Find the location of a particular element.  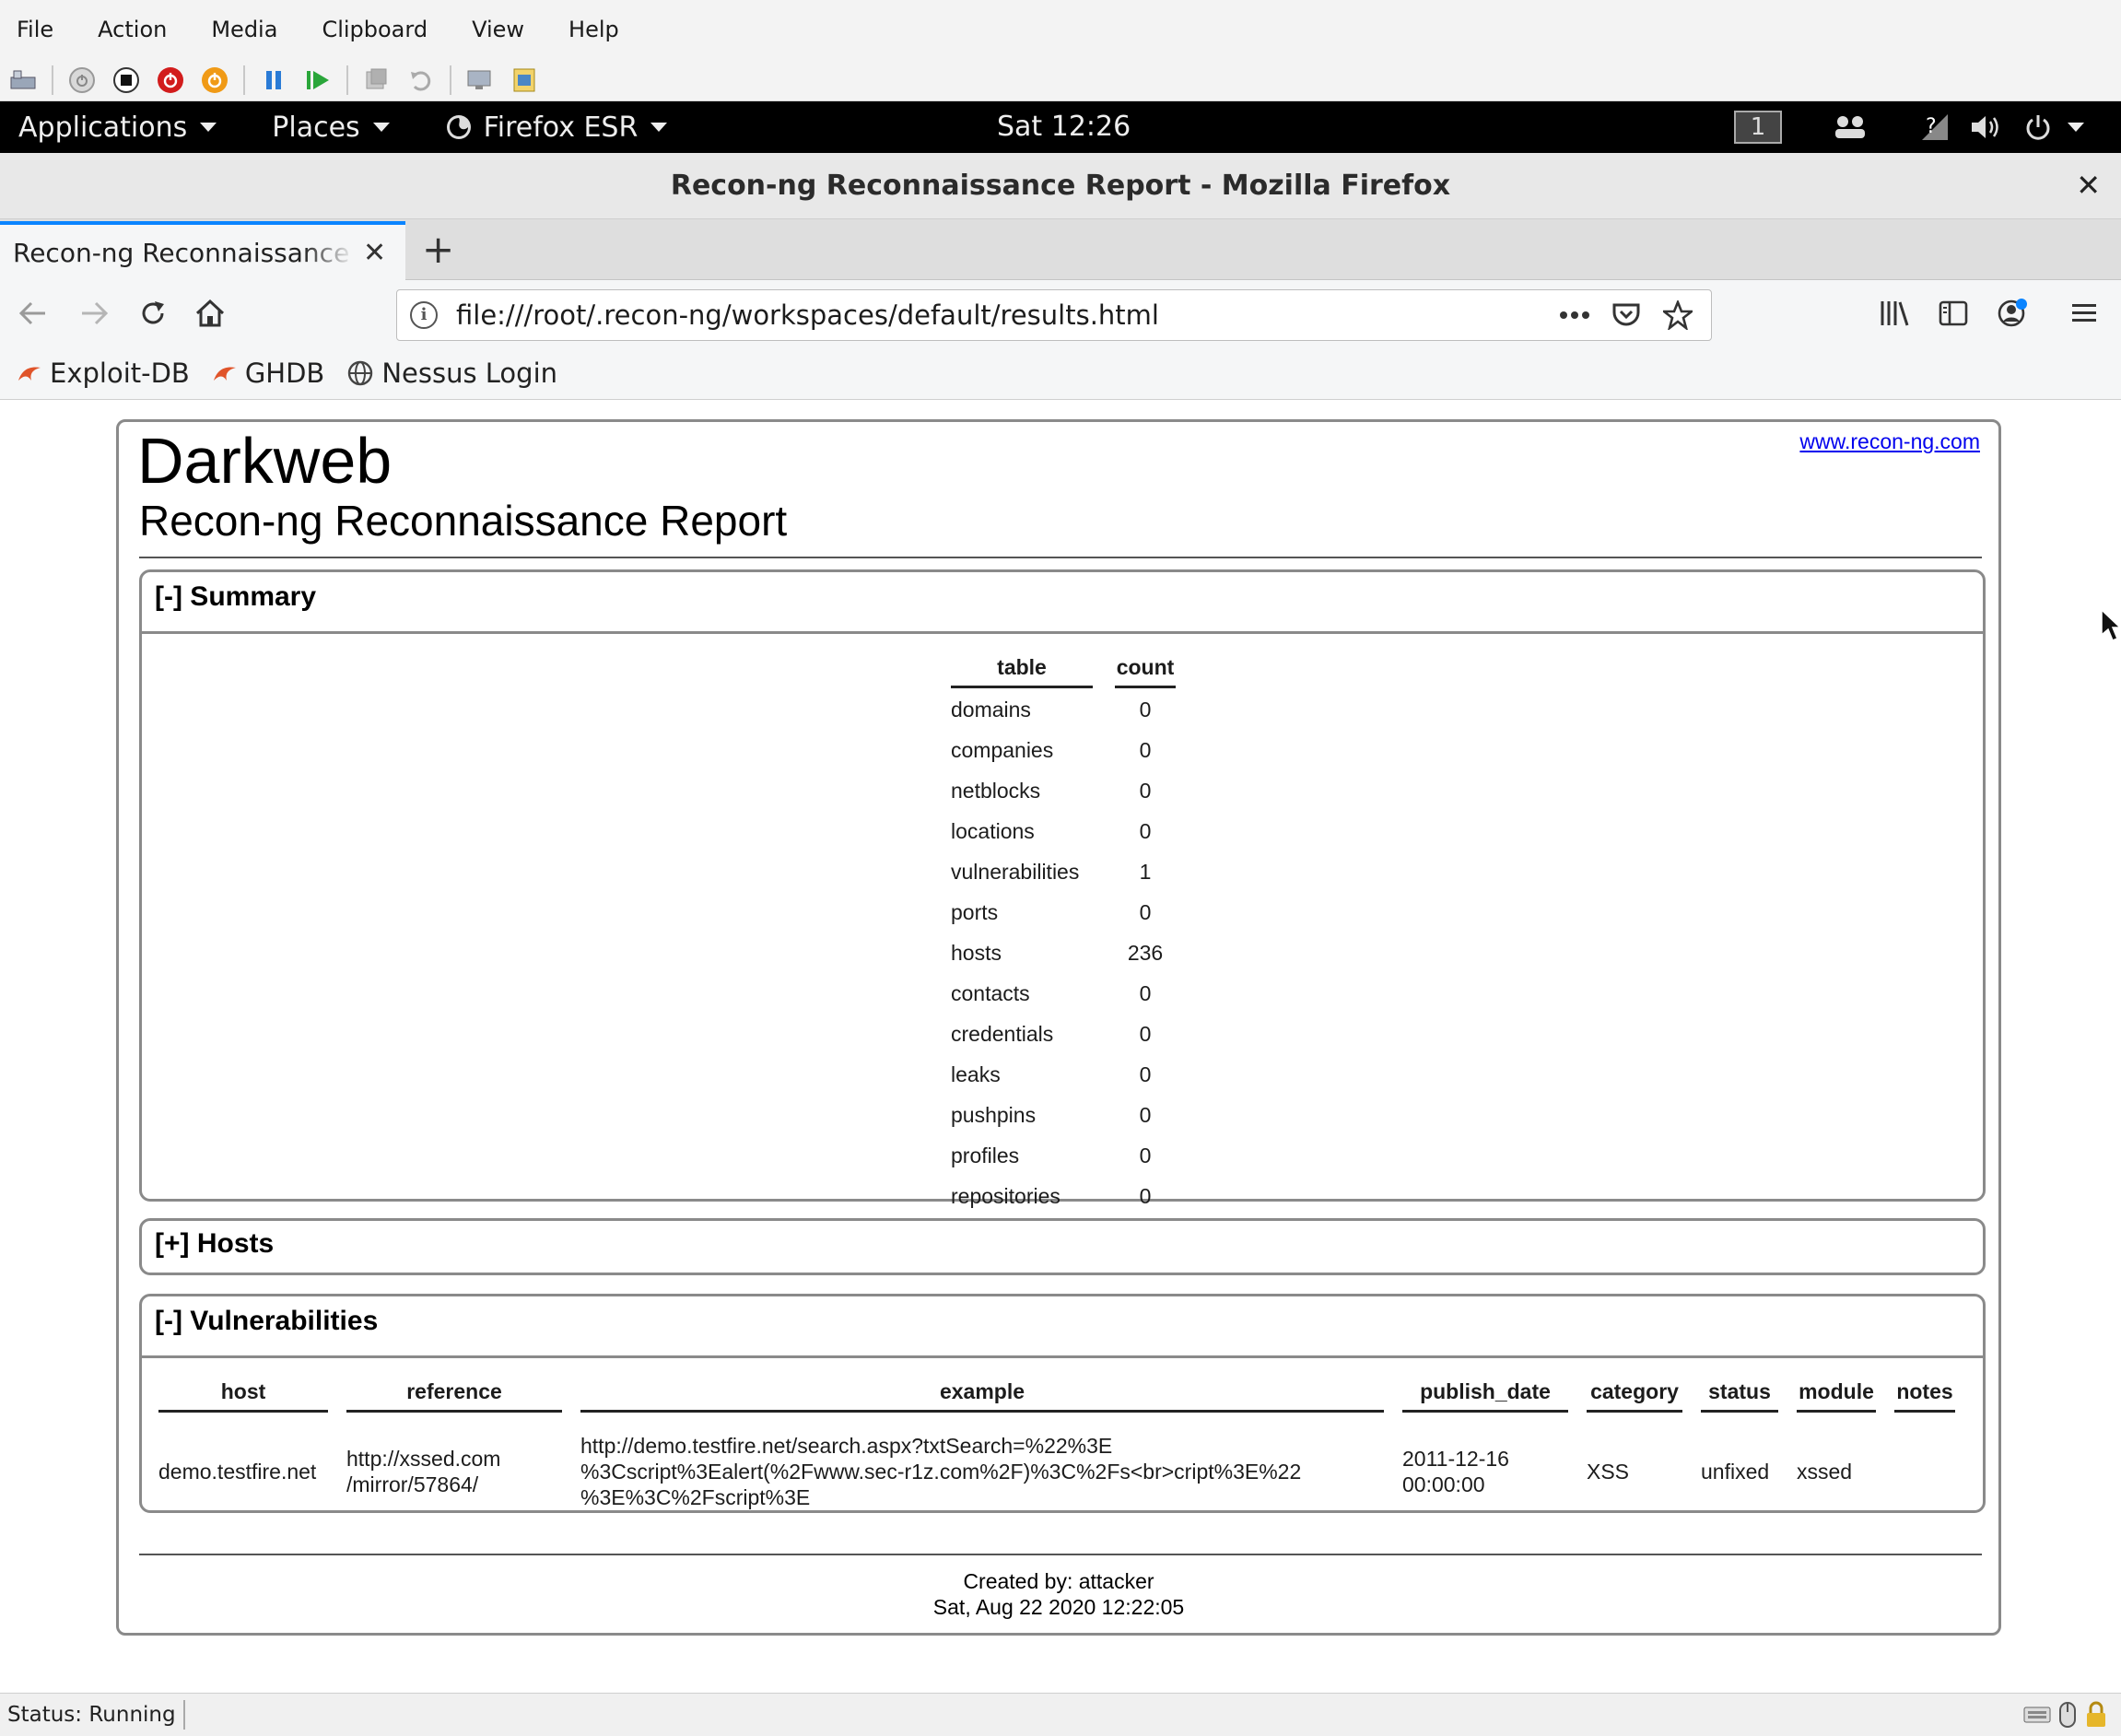

summary-table-name: ports is located at coordinates (975, 911).